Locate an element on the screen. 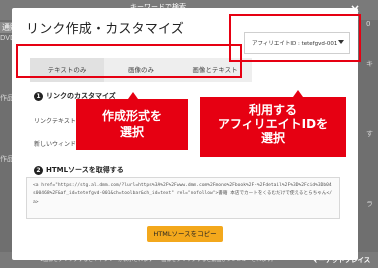  step-number-badge: 2 is located at coordinates (38, 170).